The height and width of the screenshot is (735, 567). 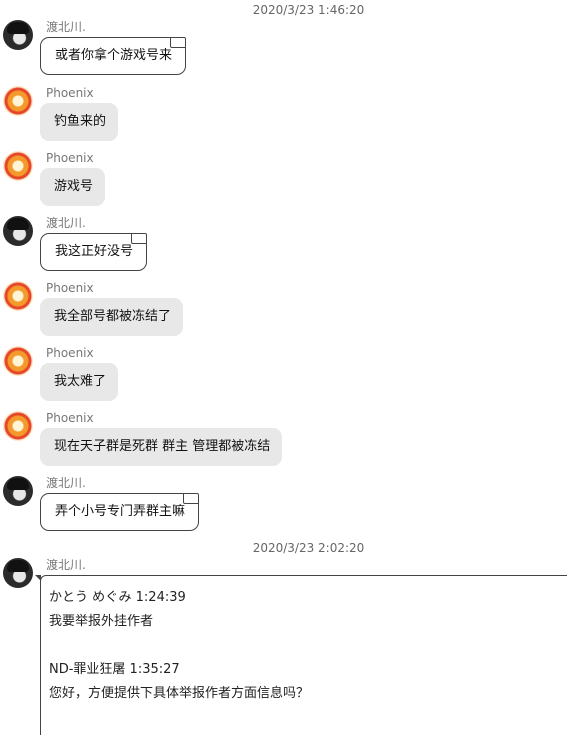 I want to click on message-bubble: 钓鱼来的, so click(x=79, y=122).